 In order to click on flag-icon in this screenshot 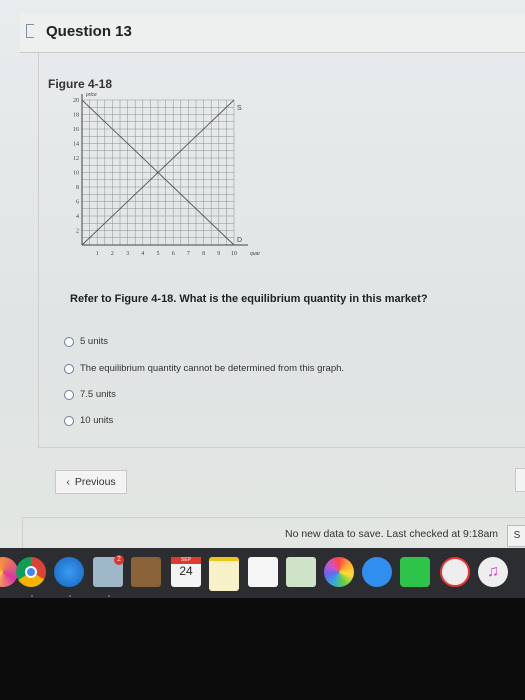, I will do `click(31, 31)`.